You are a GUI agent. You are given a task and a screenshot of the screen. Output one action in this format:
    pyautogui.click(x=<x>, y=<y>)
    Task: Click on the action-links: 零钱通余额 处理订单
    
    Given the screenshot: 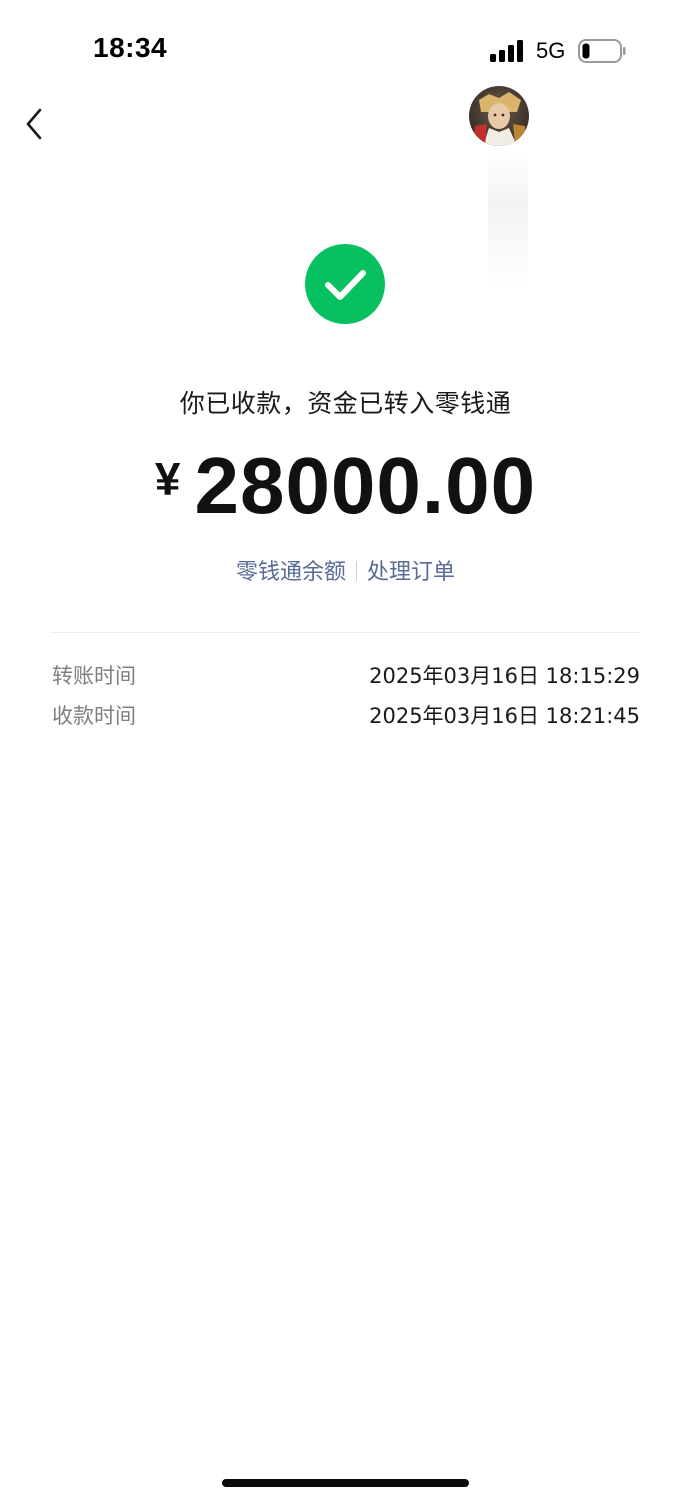 What is the action you would take?
    pyautogui.click(x=345, y=570)
    